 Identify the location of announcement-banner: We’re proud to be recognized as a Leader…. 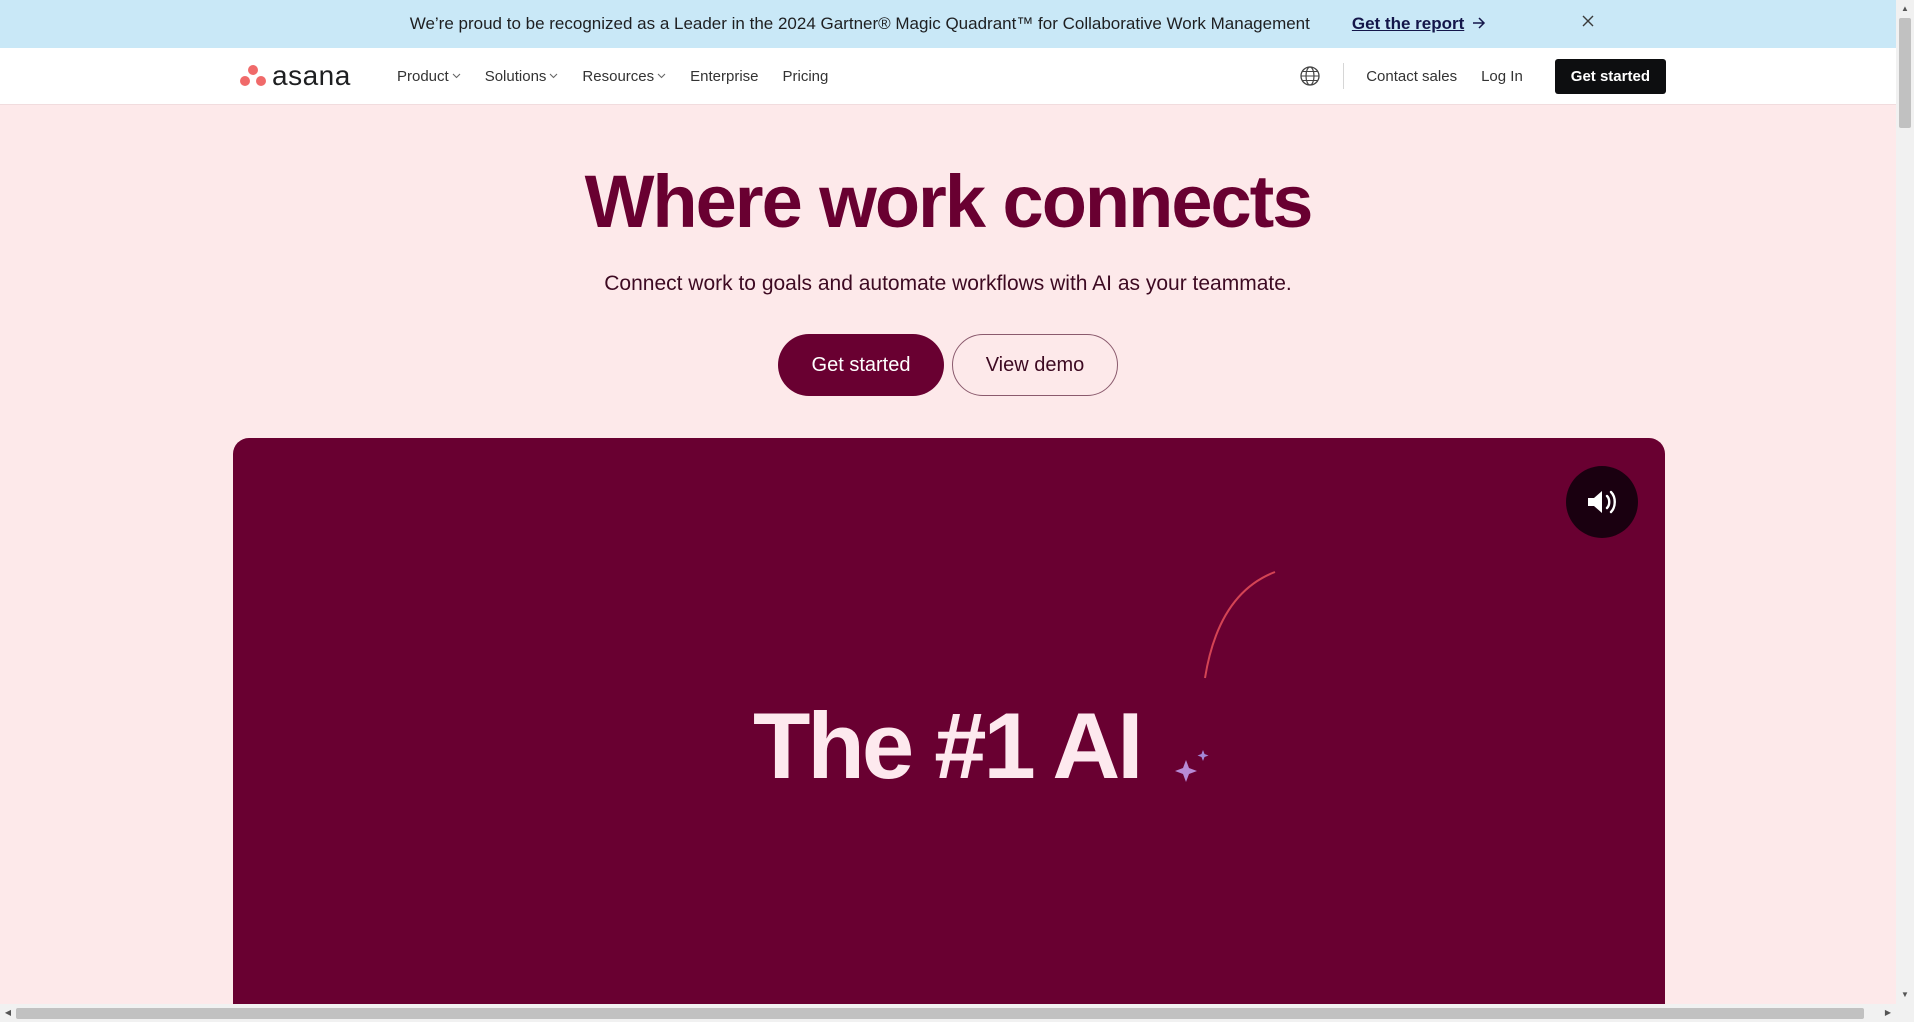
(948, 24).